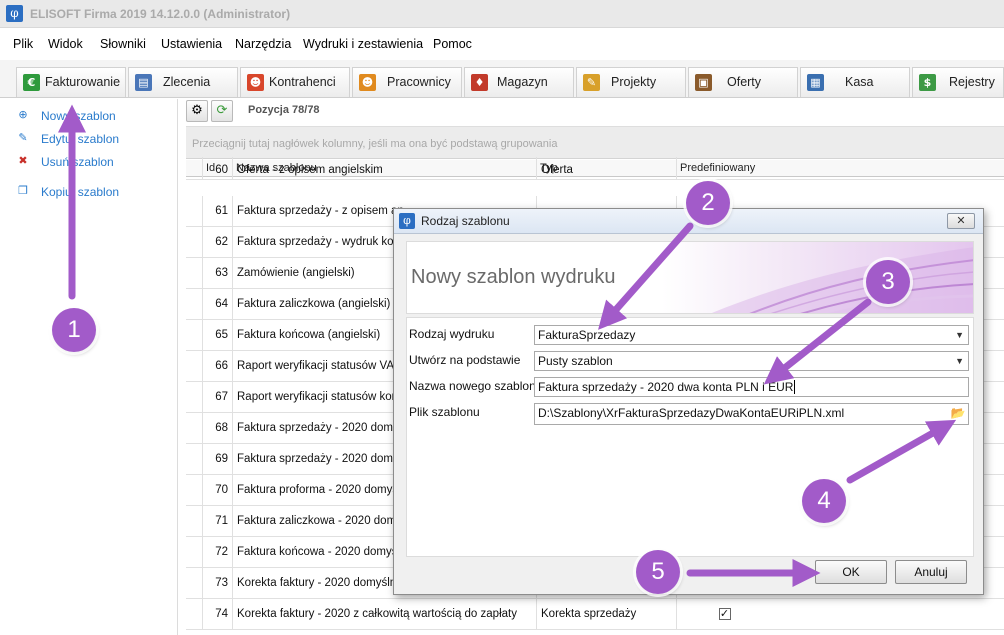 The height and width of the screenshot is (635, 1004). I want to click on ledger-icon: $, so click(927, 82).